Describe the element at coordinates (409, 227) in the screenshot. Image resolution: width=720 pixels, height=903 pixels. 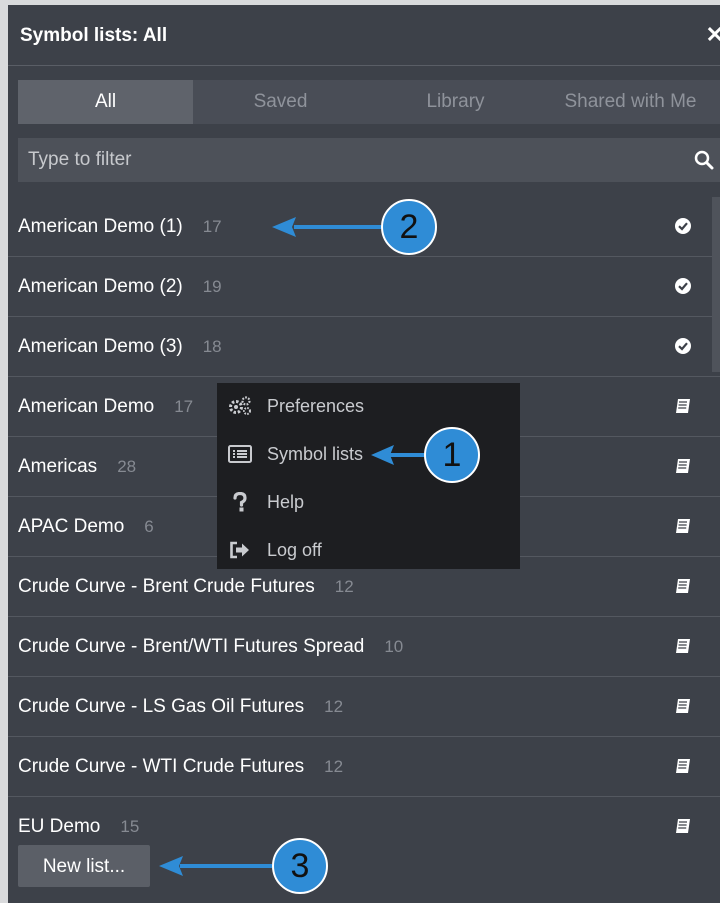
I see `callout-badge-2: 2` at that location.